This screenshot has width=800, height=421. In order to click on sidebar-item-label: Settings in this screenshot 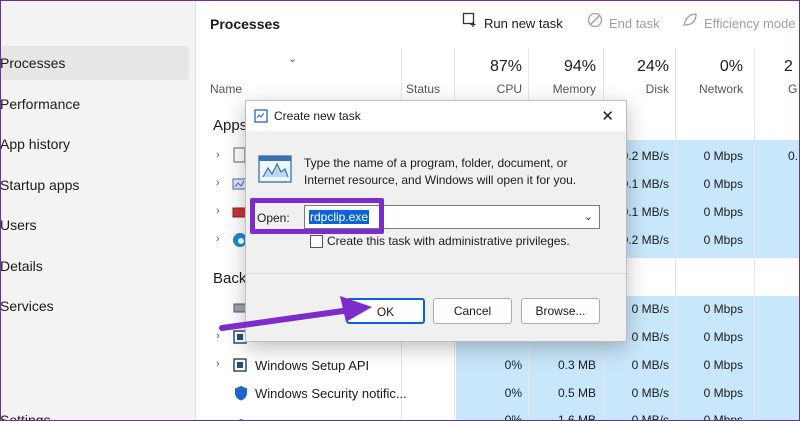, I will do `click(25, 416)`.